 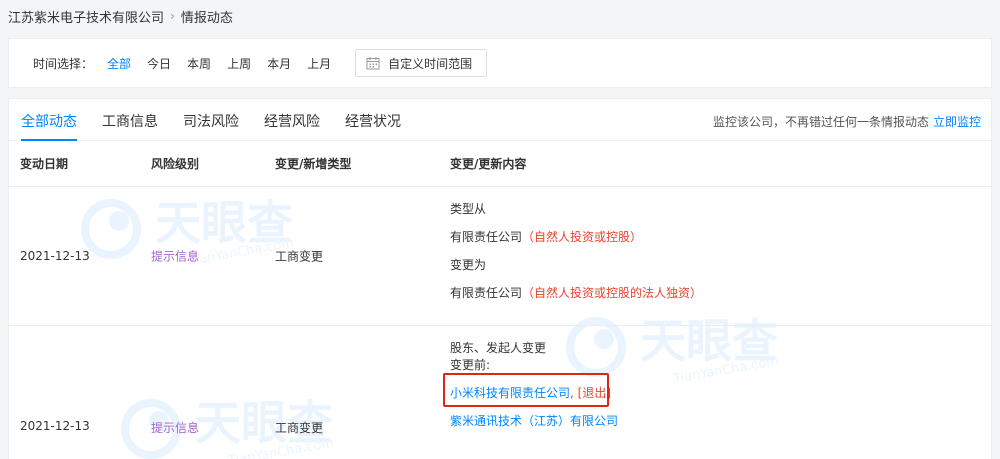 I want to click on custom-range-button: 自定义时间范围, so click(x=421, y=63).